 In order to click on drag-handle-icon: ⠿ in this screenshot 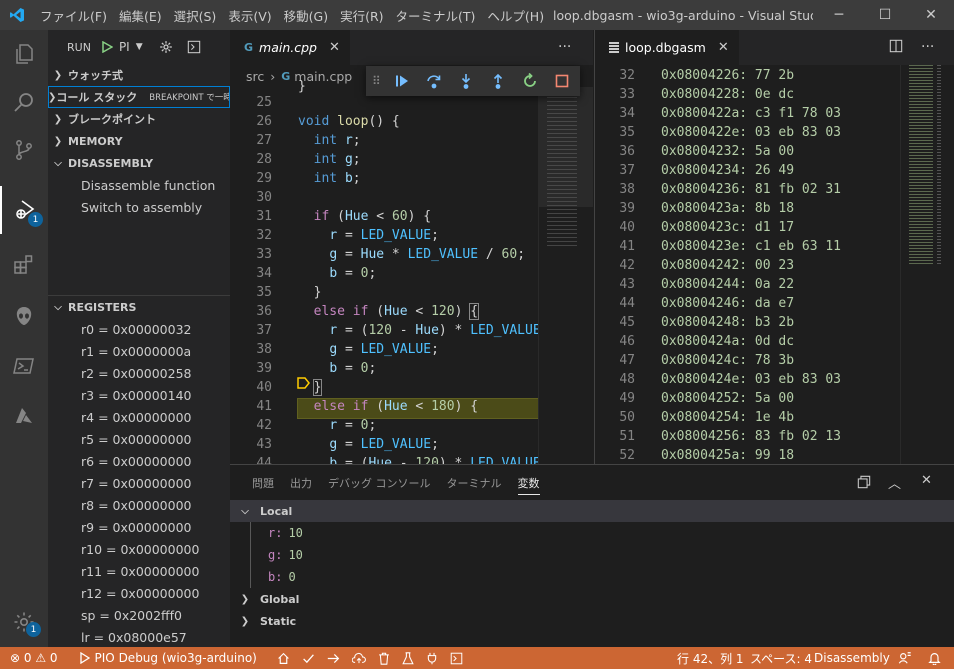, I will do `click(379, 81)`.